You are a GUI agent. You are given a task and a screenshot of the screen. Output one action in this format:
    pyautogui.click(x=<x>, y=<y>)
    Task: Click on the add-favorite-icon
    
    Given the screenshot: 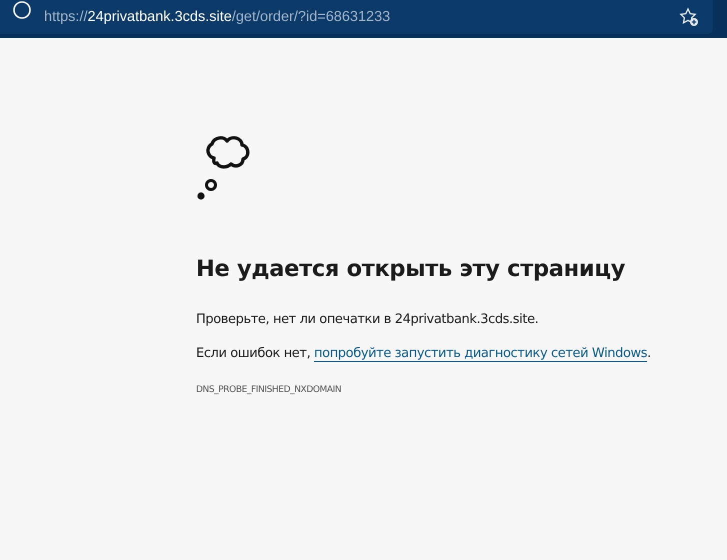 What is the action you would take?
    pyautogui.click(x=689, y=17)
    